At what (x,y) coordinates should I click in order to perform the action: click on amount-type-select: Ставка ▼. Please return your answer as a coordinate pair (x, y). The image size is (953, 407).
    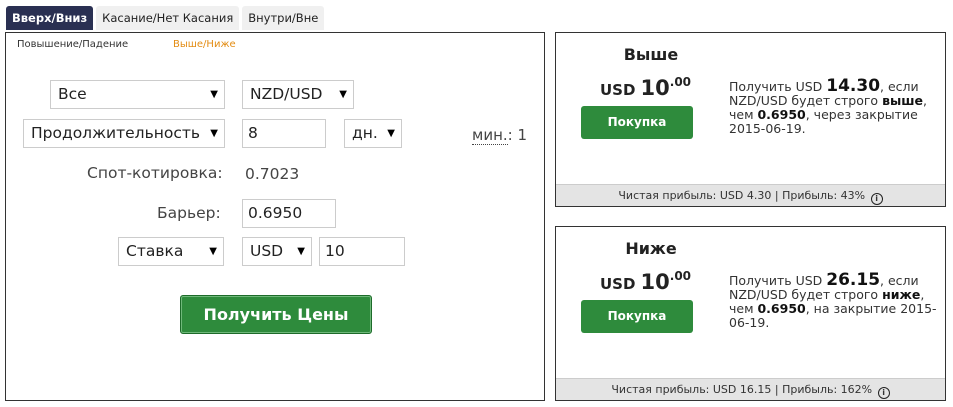
    Looking at the image, I should click on (171, 251).